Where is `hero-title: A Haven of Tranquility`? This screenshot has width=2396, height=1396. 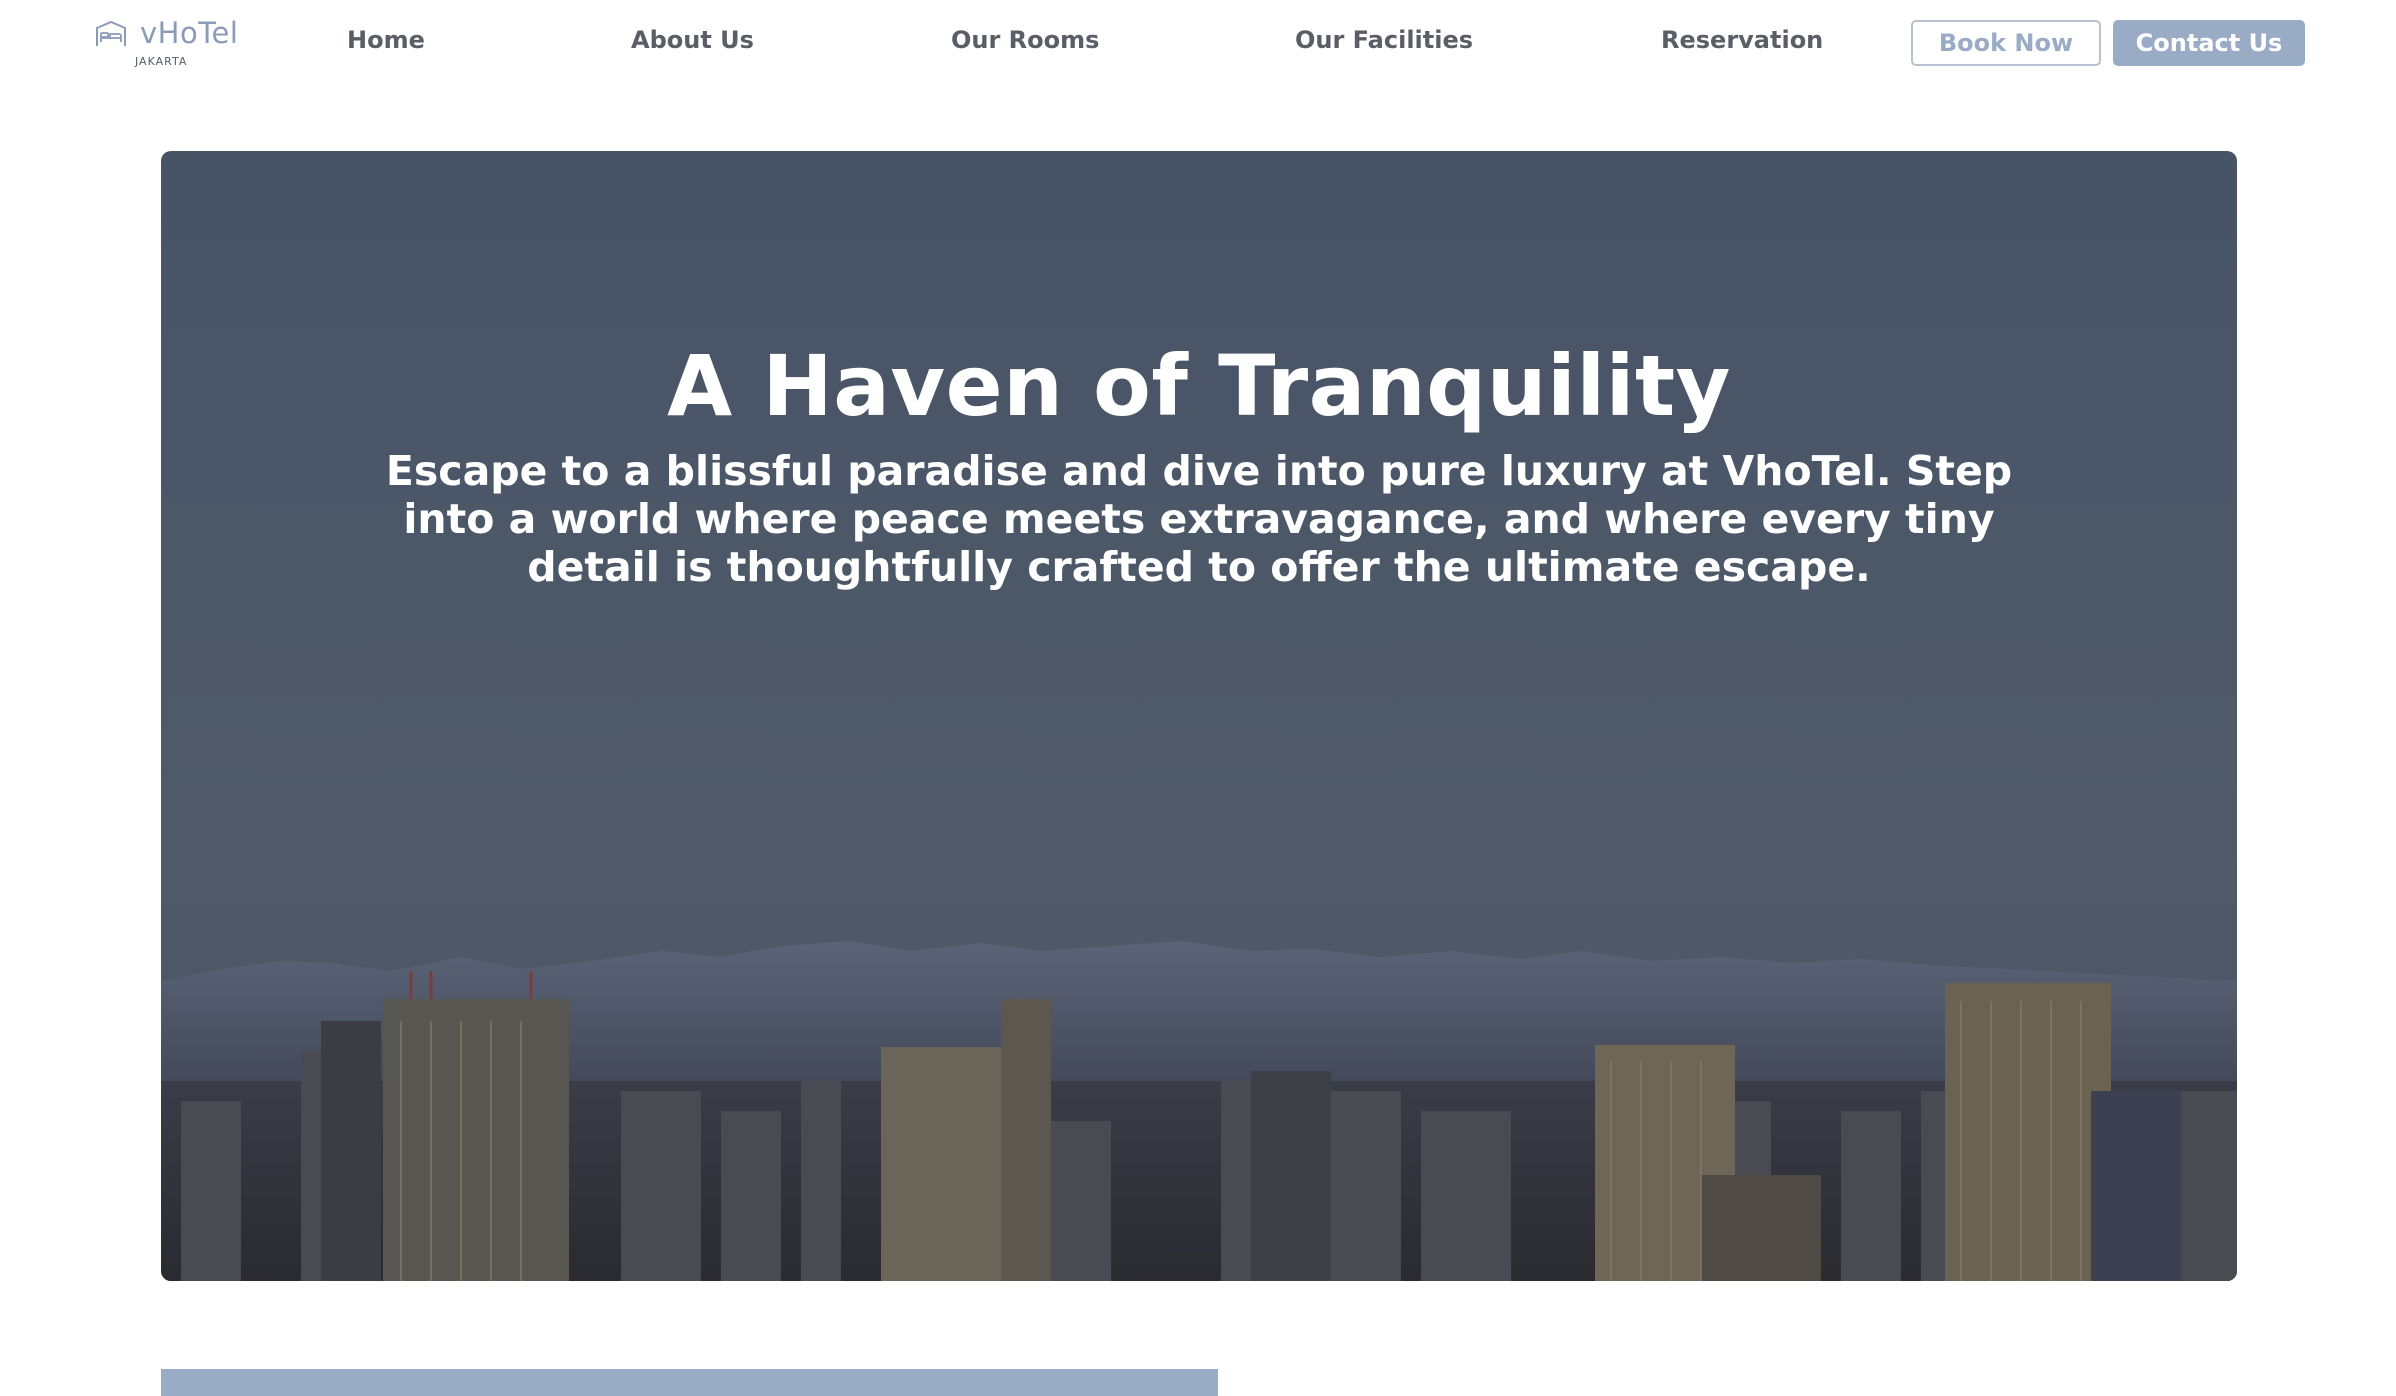
hero-title: A Haven of Tranquility is located at coordinates (1199, 386).